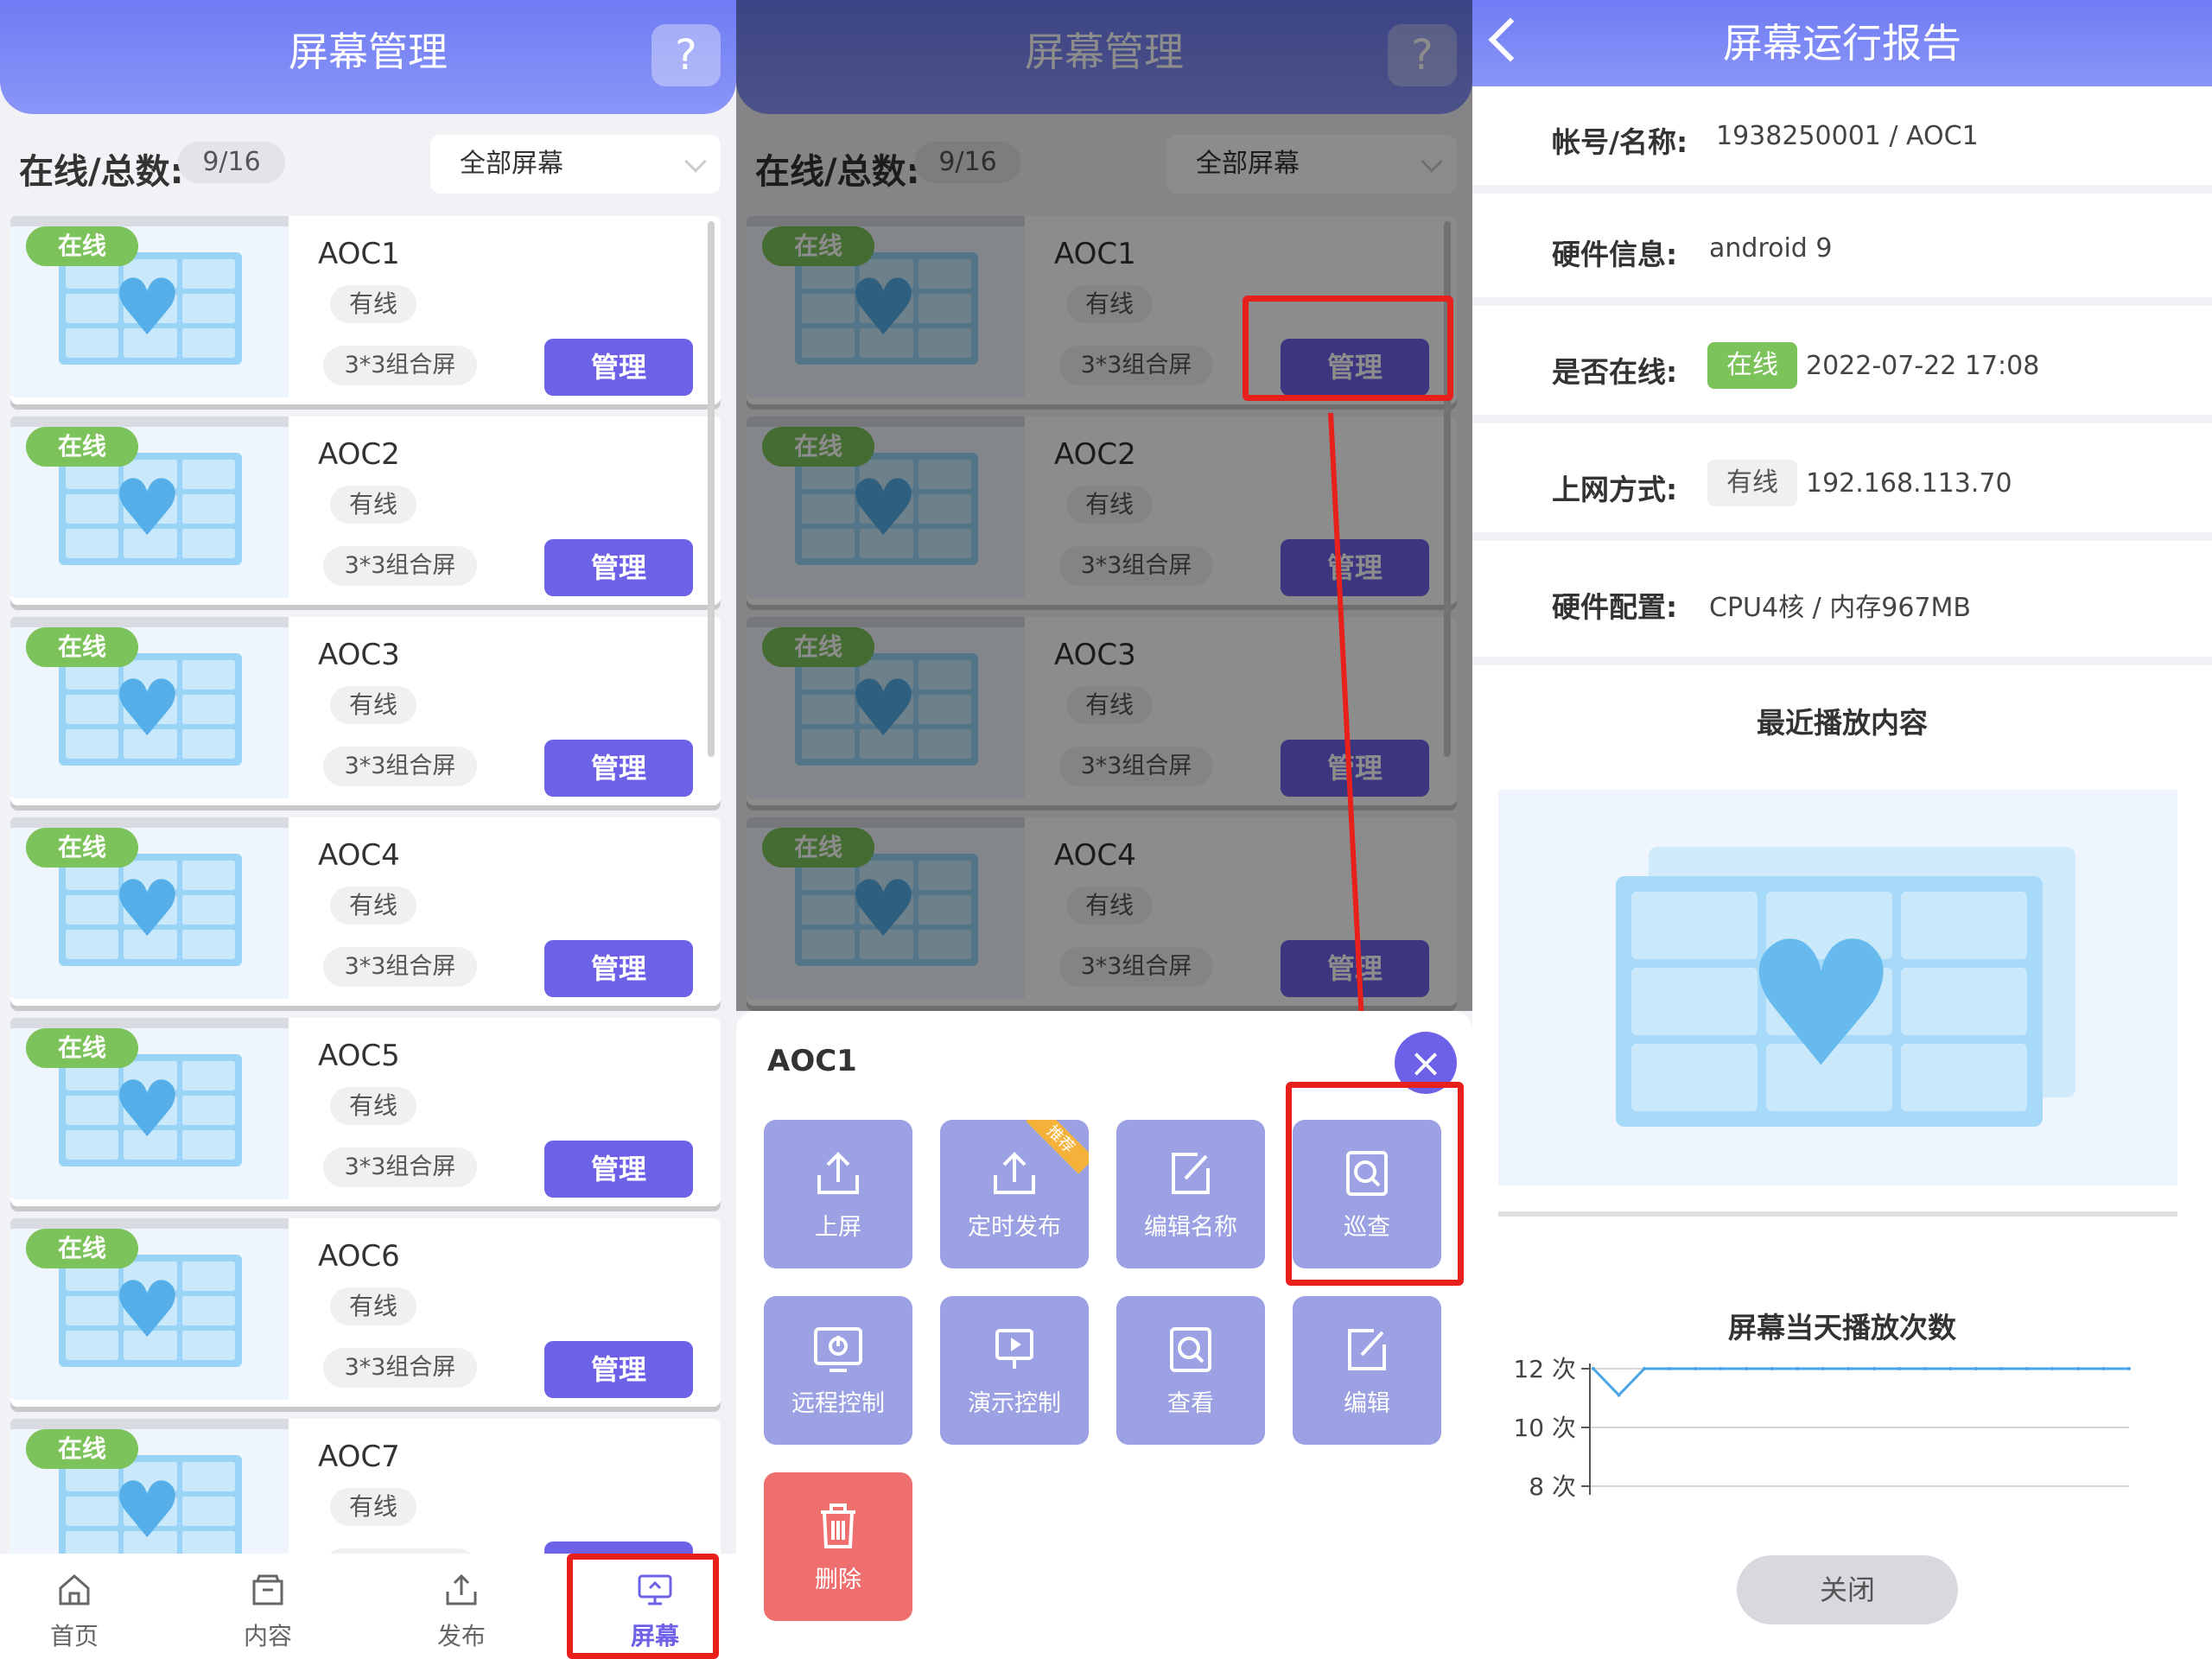  I want to click on screen-list-item: ♥ 在线 AOC4 有线 3*3组合屏 管理, so click(365, 911).